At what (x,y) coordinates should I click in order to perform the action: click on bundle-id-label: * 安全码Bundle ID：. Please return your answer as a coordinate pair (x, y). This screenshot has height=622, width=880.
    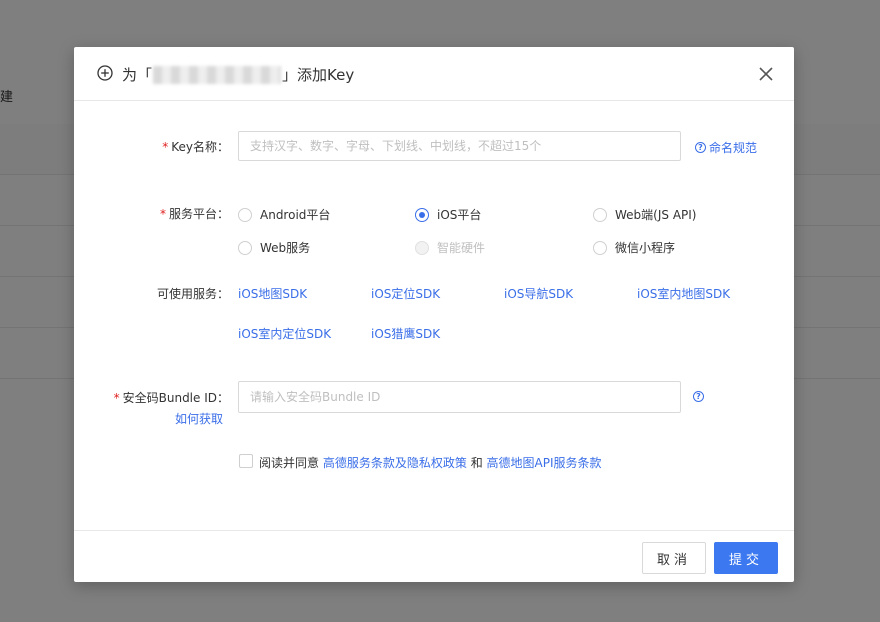
    Looking at the image, I should click on (171, 397).